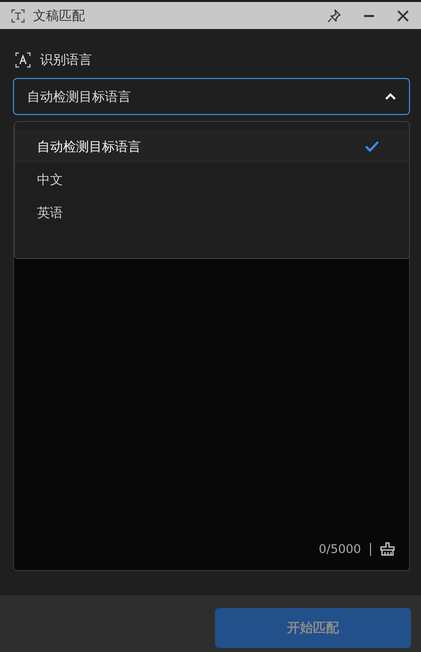 This screenshot has height=652, width=421. I want to click on minimize-icon, so click(369, 16).